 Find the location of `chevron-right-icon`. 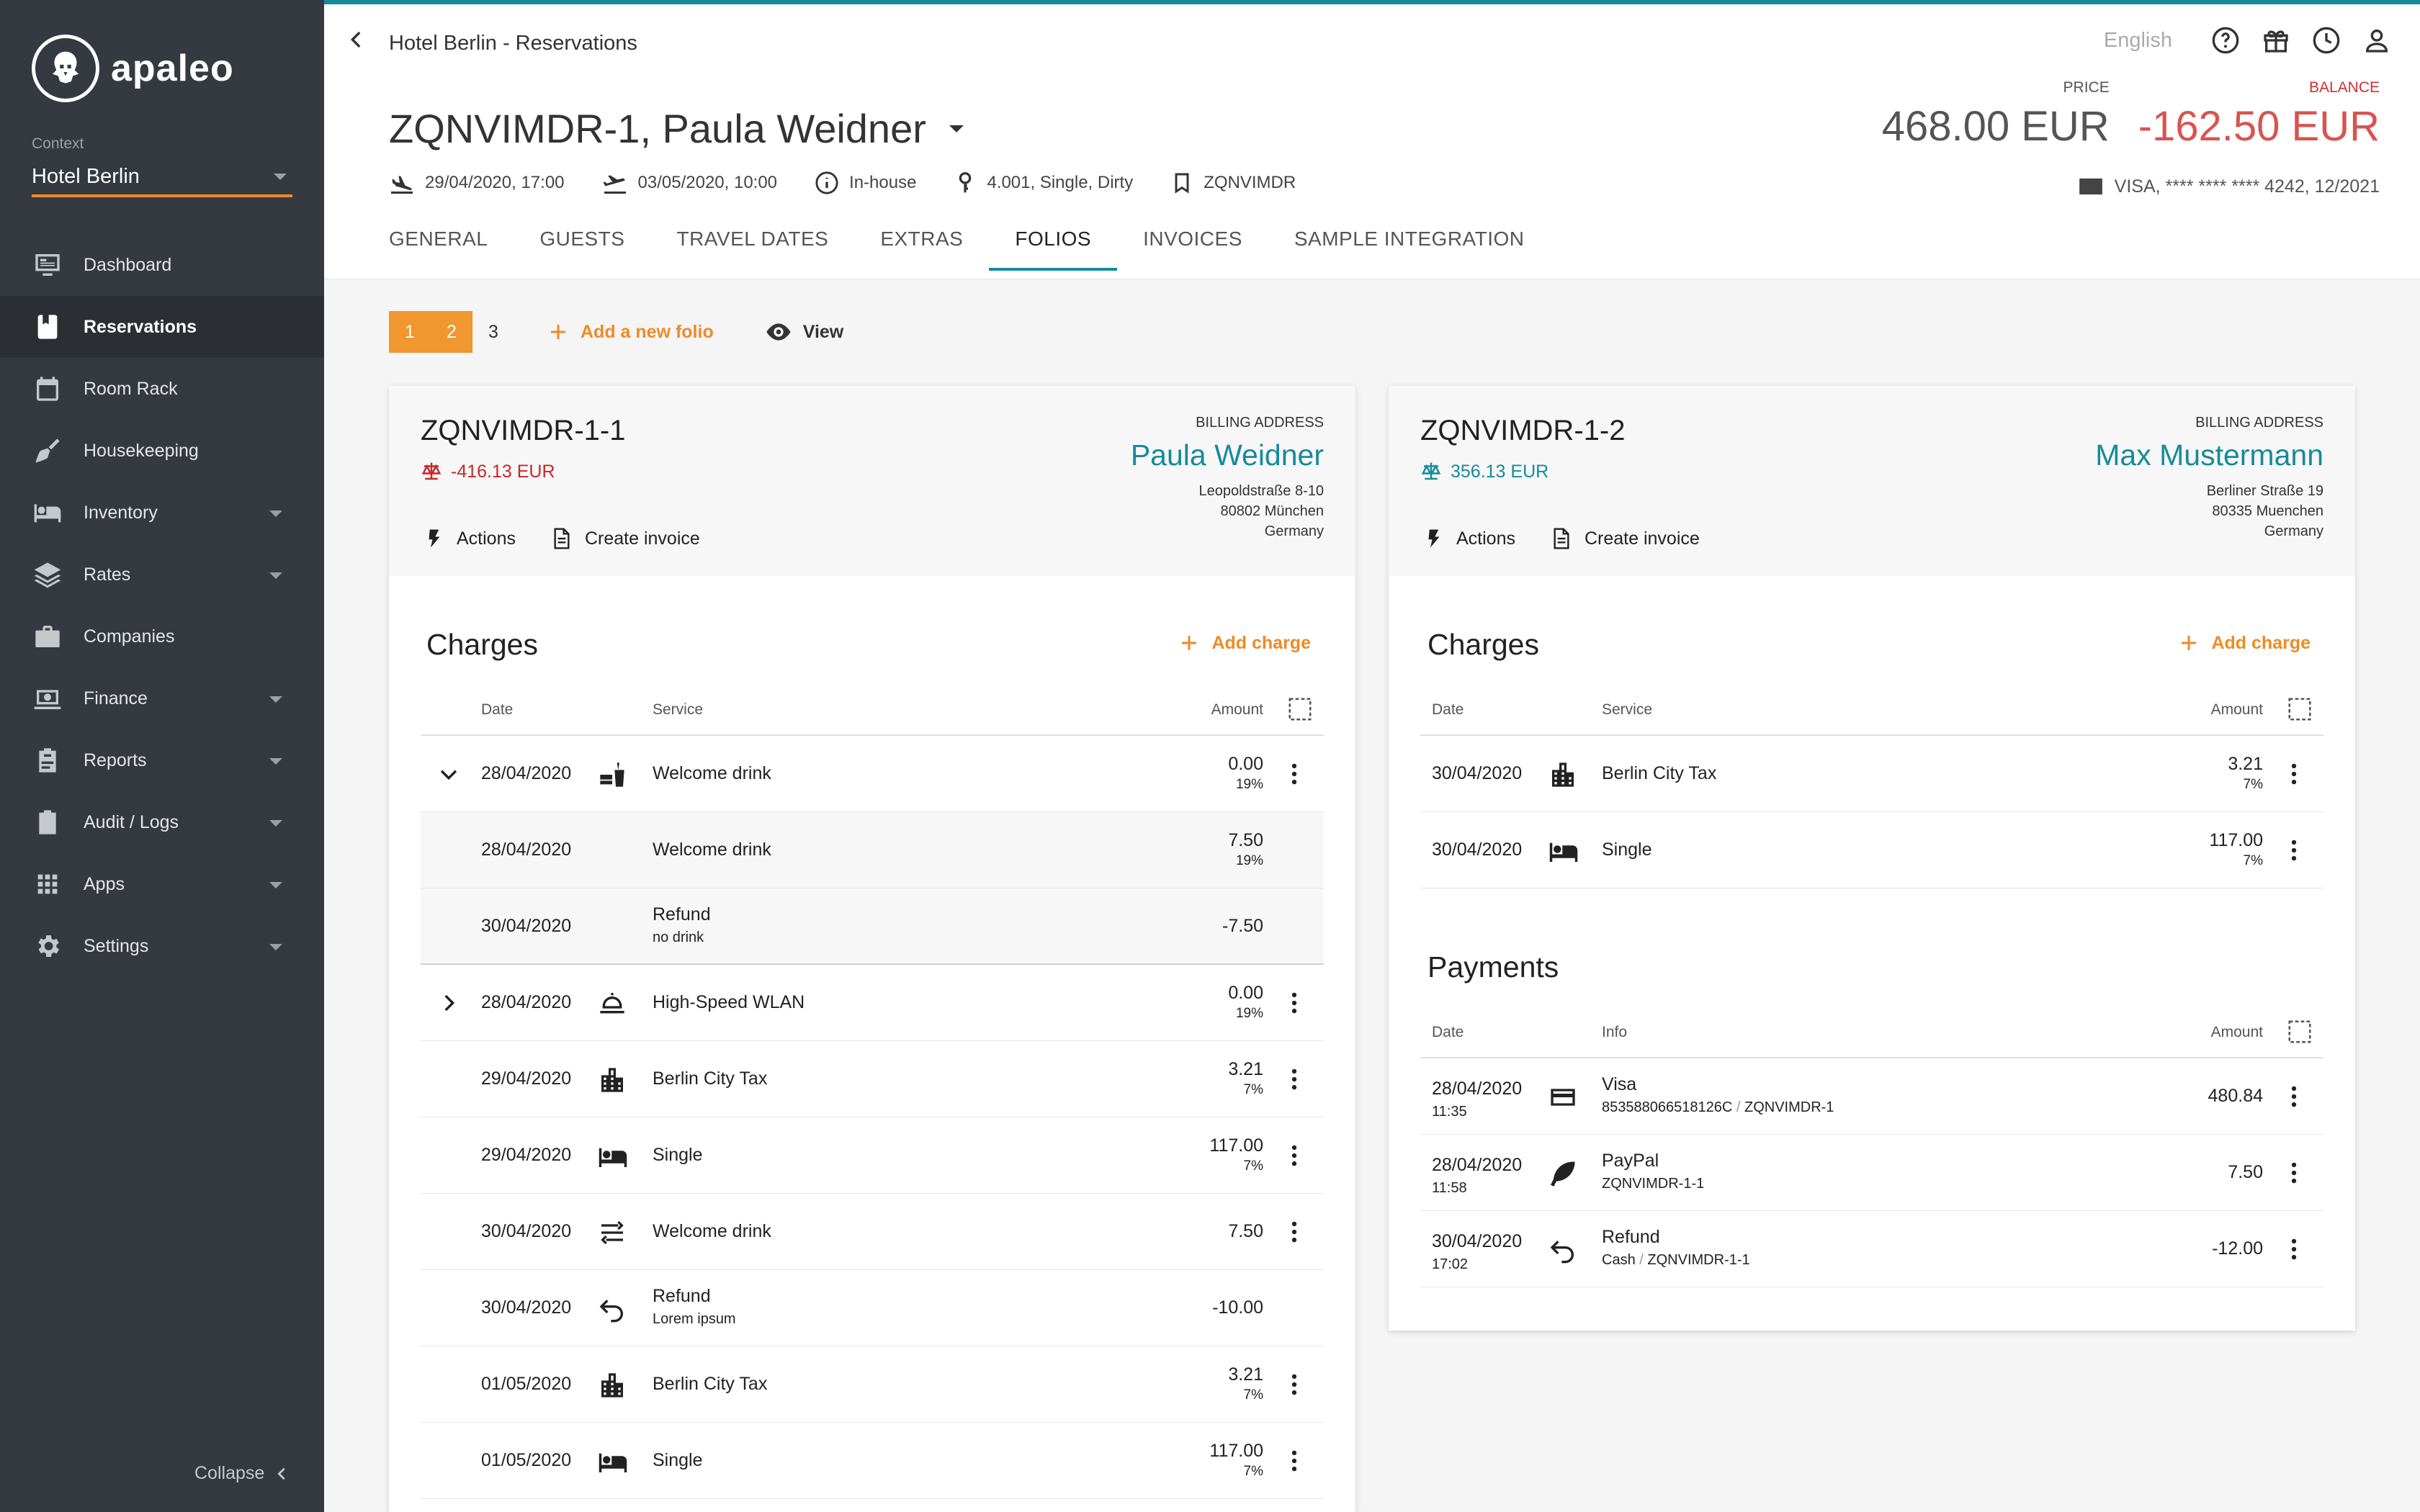

chevron-right-icon is located at coordinates (449, 1003).